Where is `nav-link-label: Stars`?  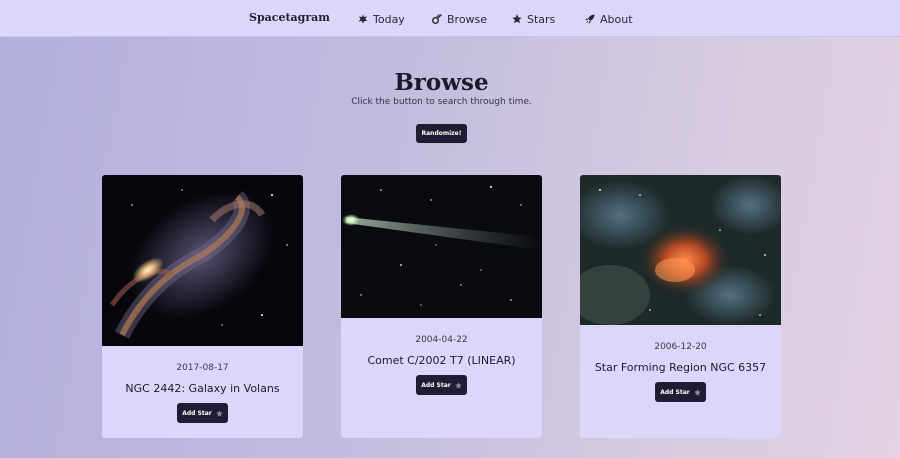 nav-link-label: Stars is located at coordinates (541, 19).